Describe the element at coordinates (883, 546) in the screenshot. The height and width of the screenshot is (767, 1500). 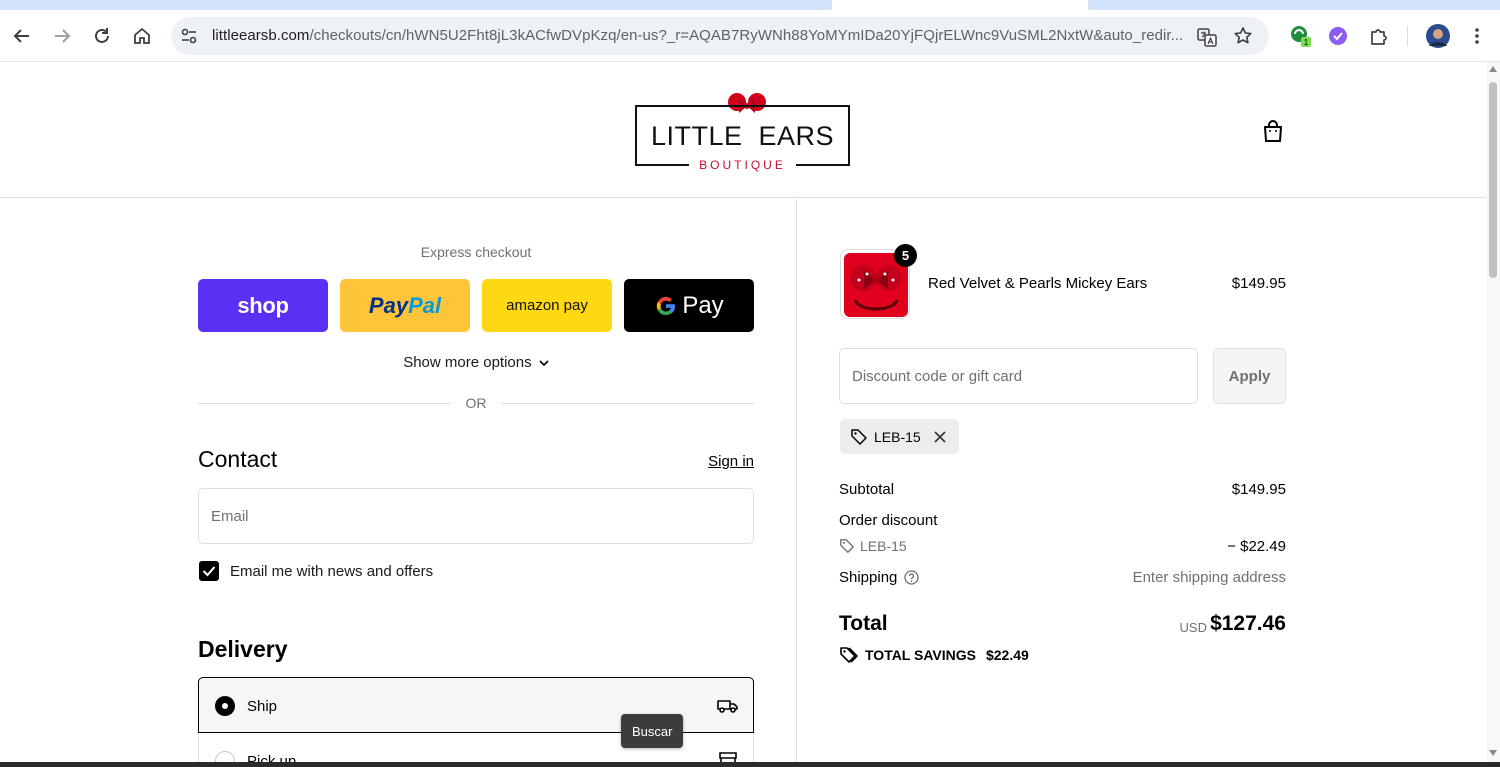
I see `discount-code-label: LEB-15` at that location.